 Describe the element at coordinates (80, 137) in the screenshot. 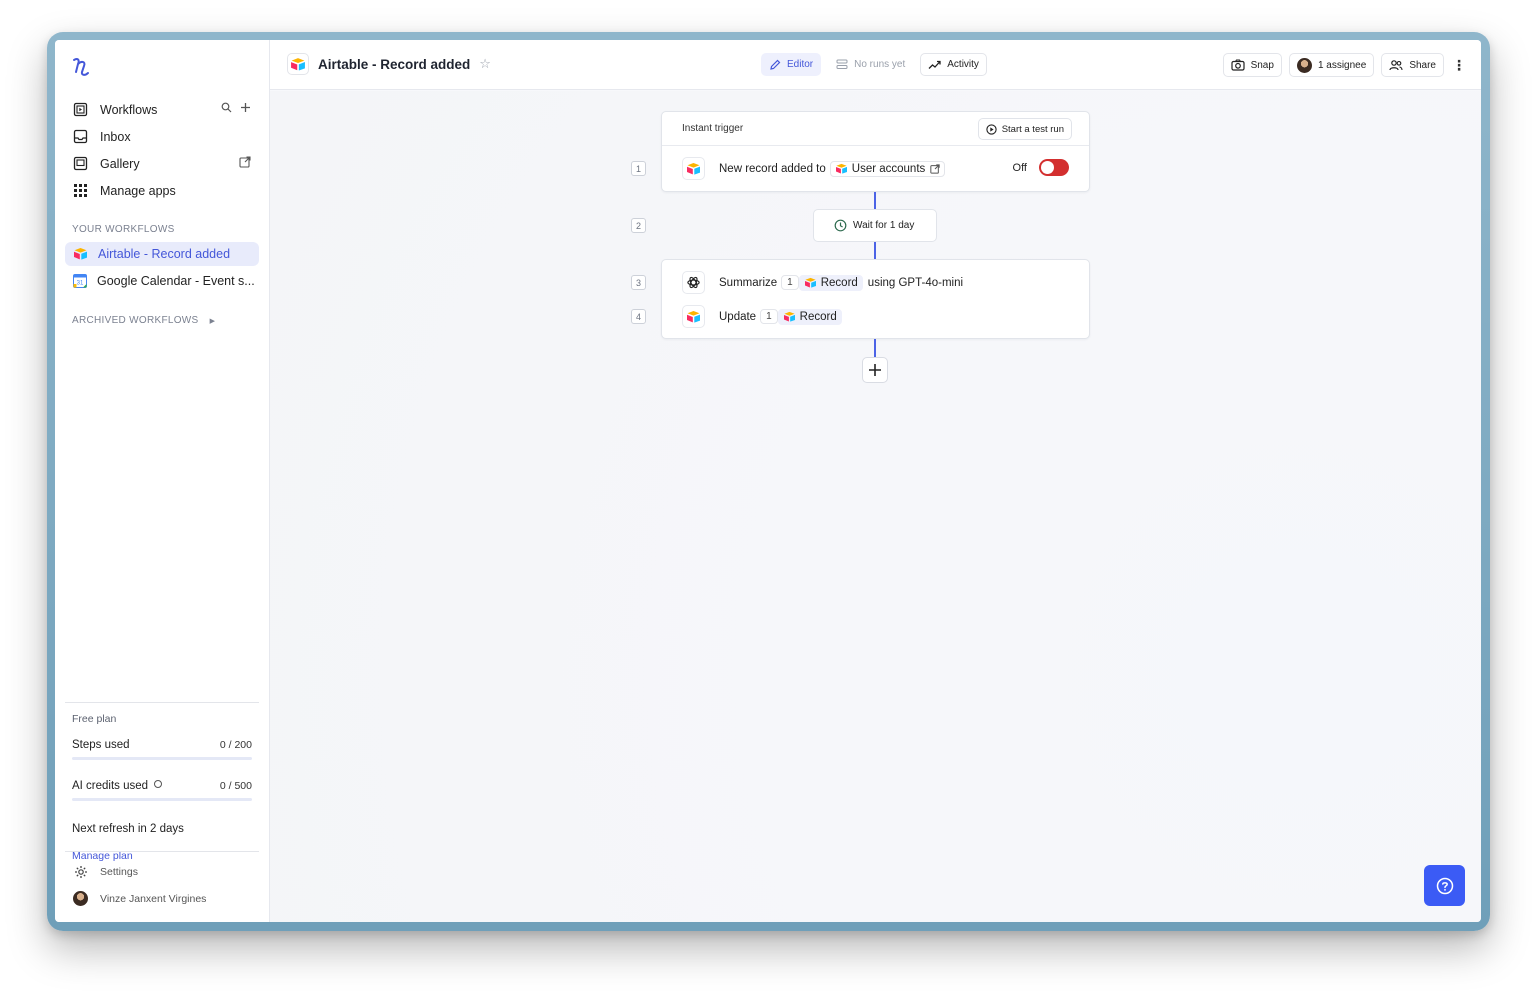

I see `inbox-icon` at that location.